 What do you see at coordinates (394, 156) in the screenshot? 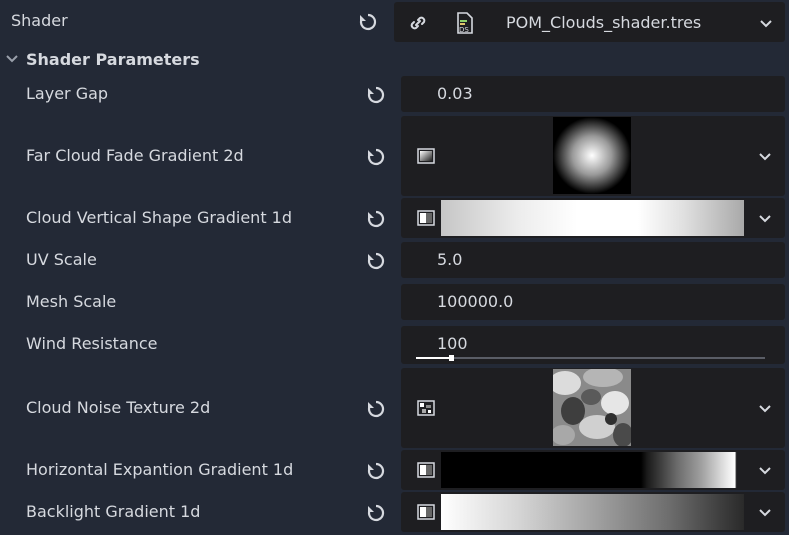
I see `param-far-cloud-fade: Far Cloud Fade Gradient 2d` at bounding box center [394, 156].